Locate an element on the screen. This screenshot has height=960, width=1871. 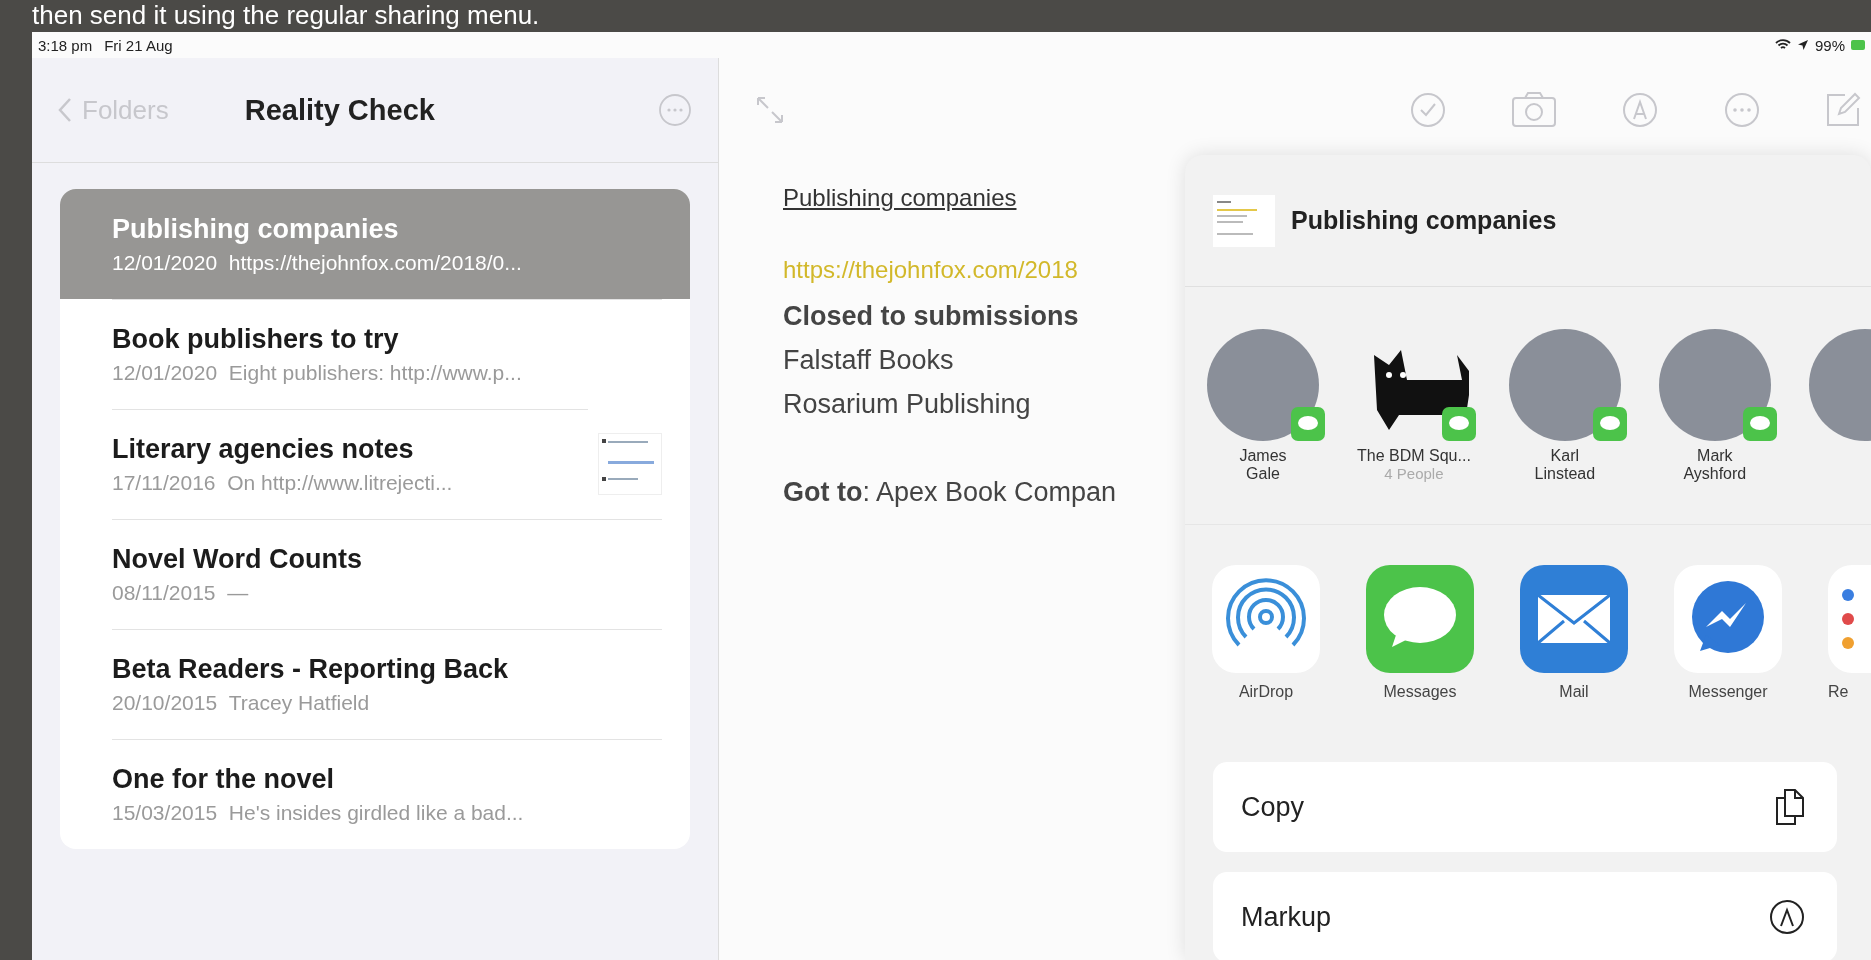
messenger-icon is located at coordinates (1728, 619).